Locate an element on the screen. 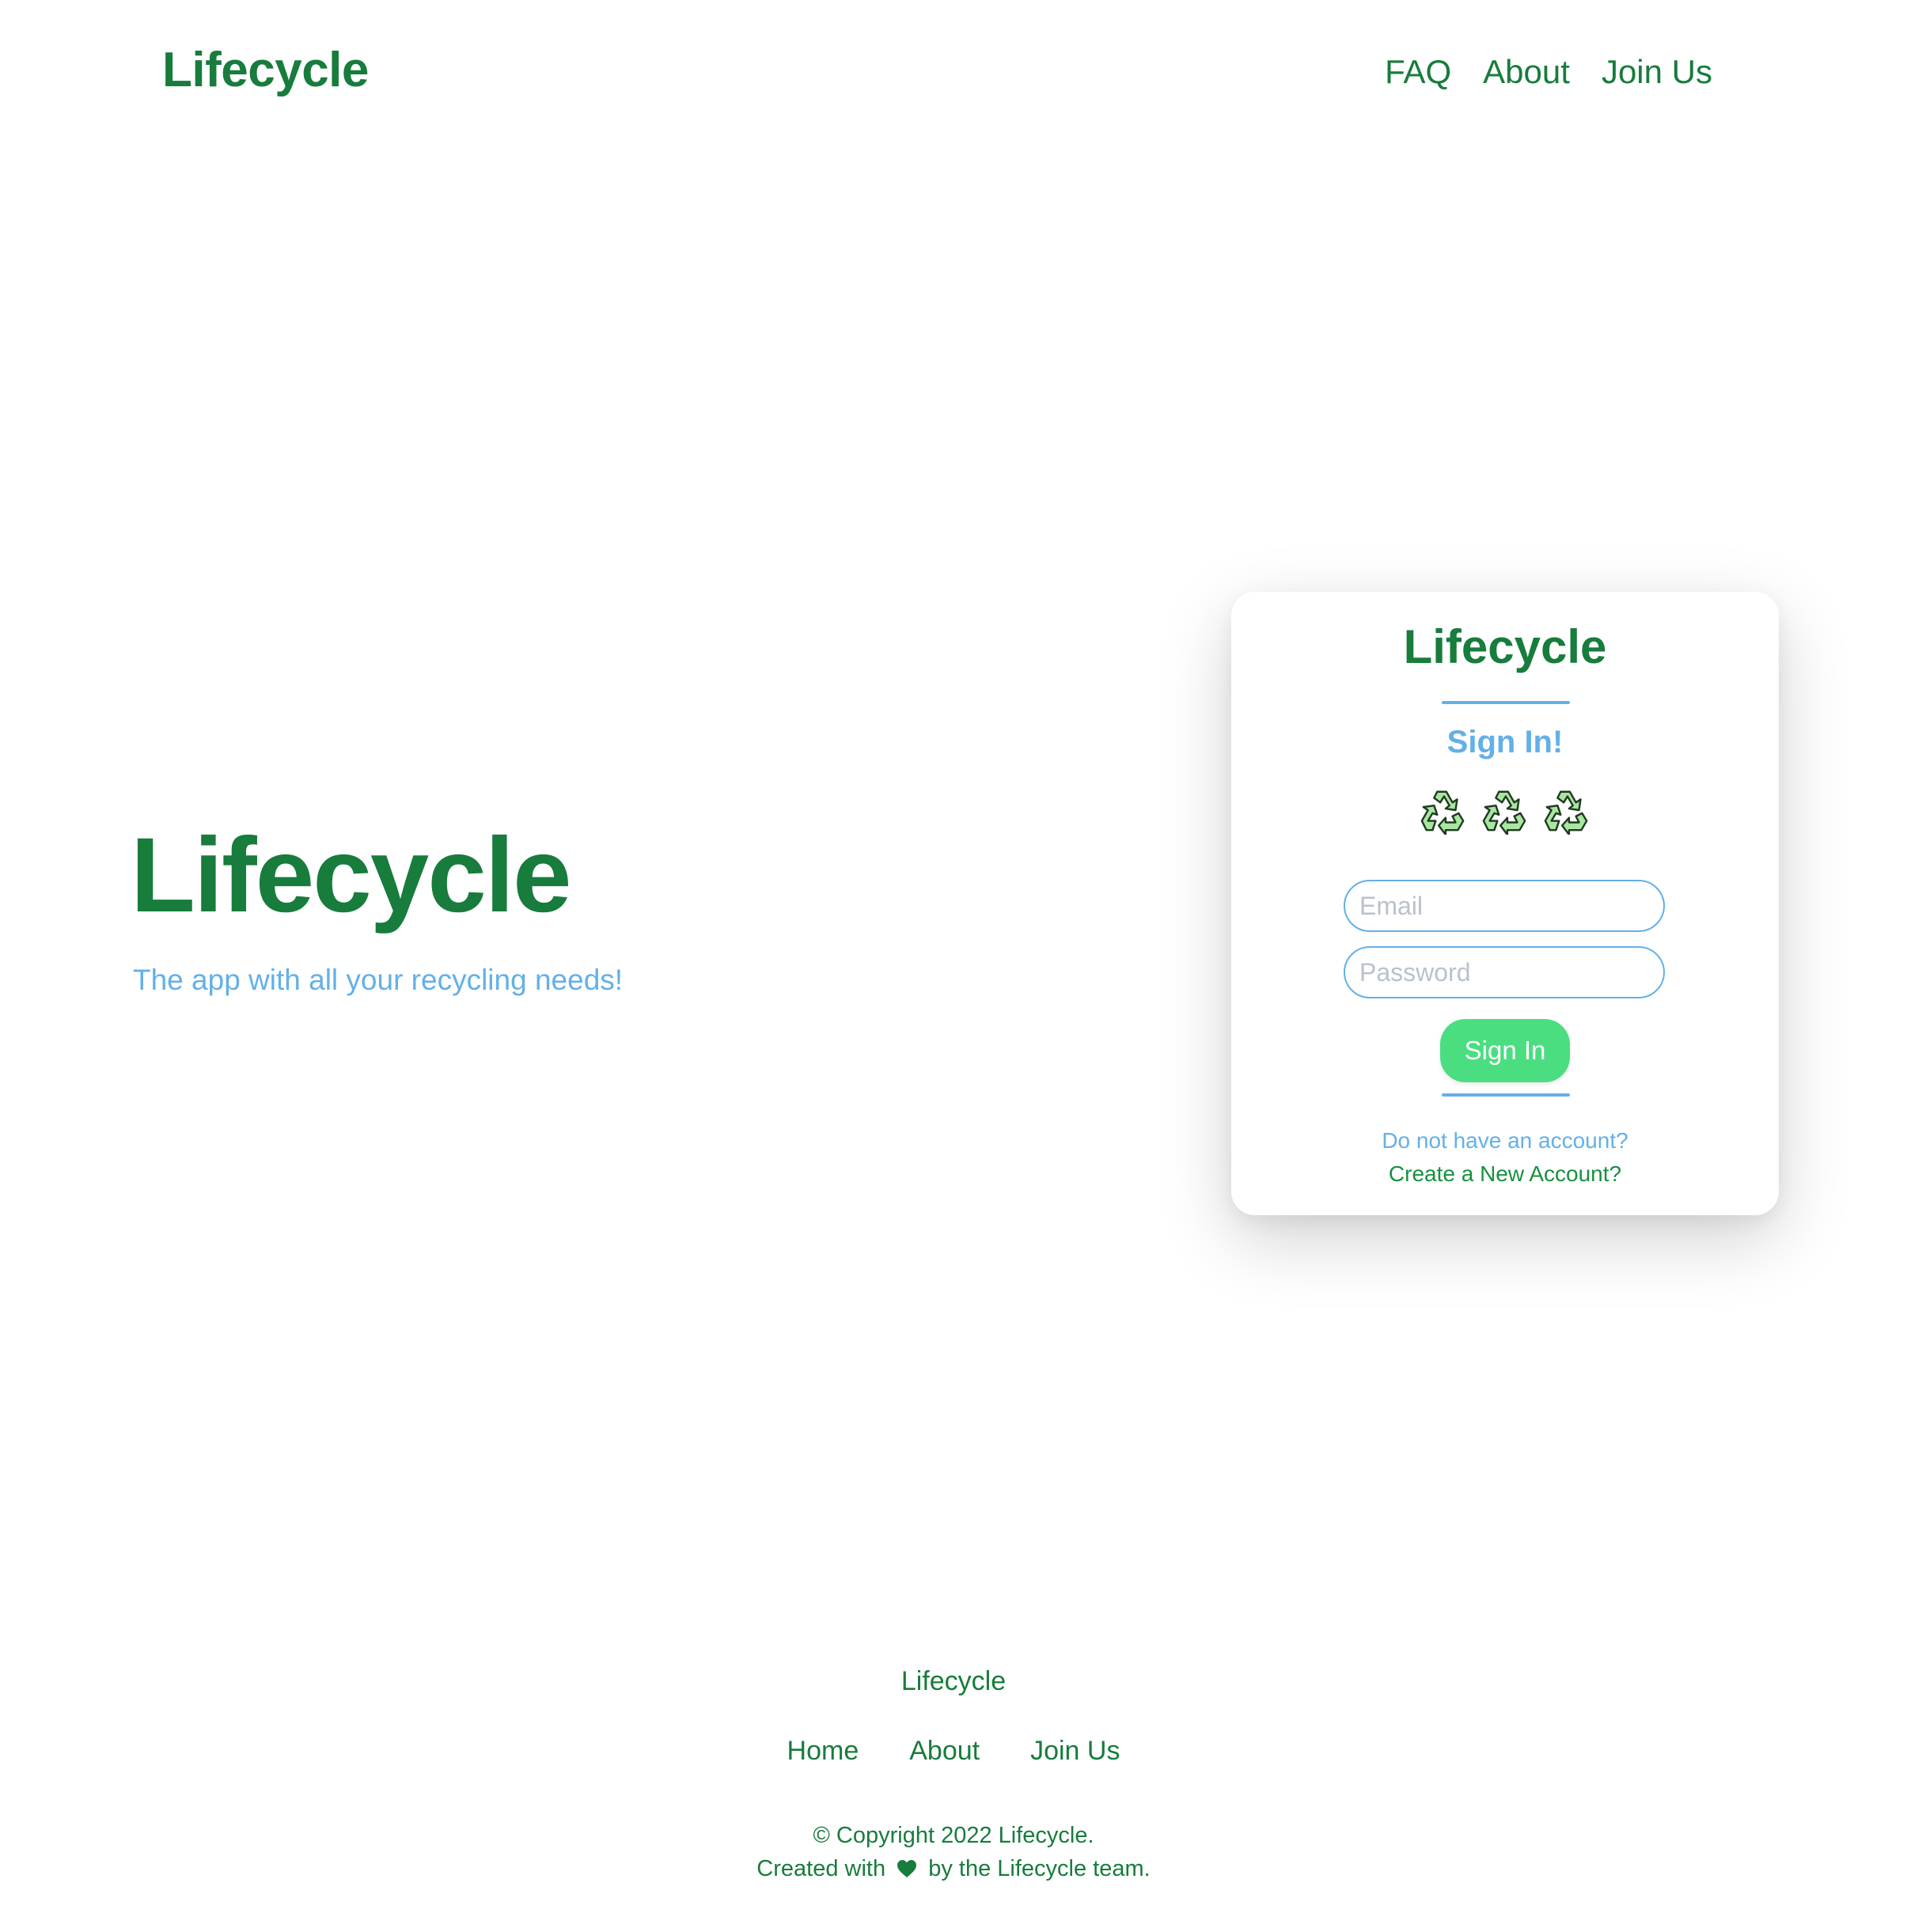  credits-prefix: Created with is located at coordinates (821, 1868).